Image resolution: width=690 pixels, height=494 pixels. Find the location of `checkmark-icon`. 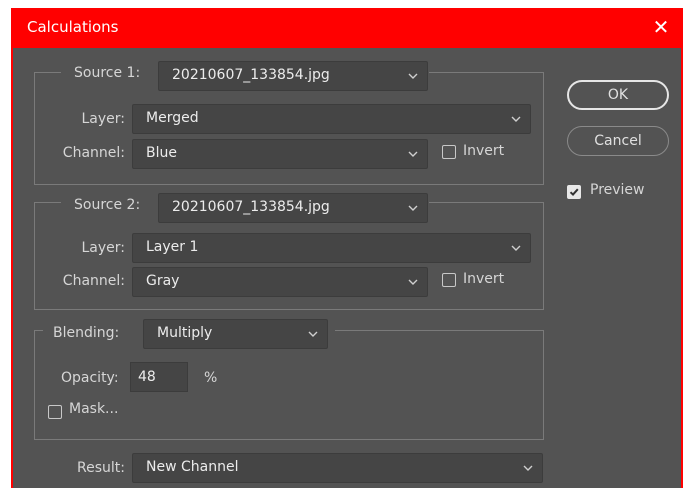

checkmark-icon is located at coordinates (574, 192).